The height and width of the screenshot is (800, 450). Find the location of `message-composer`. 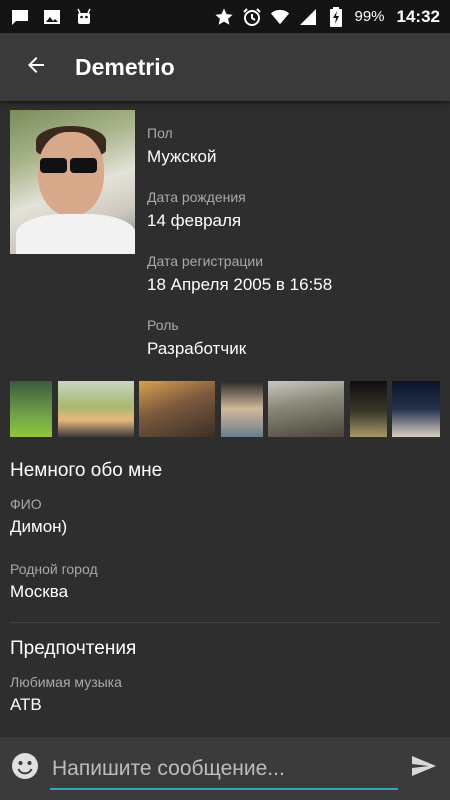

message-composer is located at coordinates (225, 768).